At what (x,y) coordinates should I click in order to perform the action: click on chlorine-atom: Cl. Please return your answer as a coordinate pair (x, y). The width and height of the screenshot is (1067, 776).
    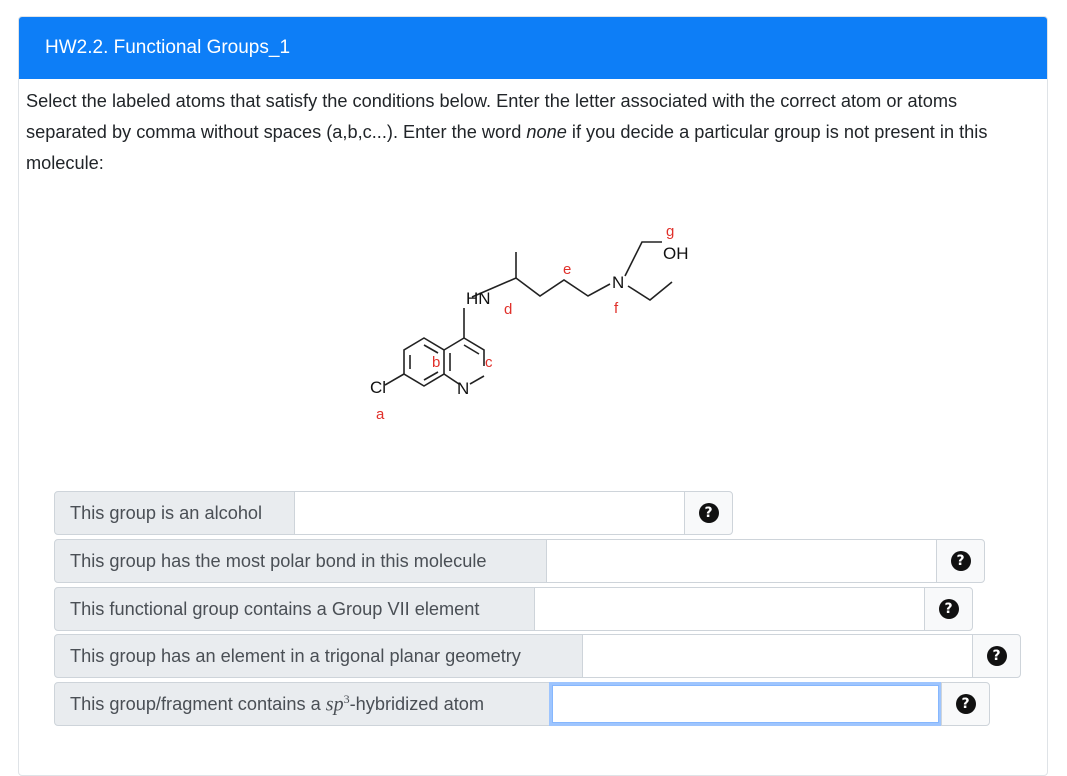
    Looking at the image, I should click on (378, 387).